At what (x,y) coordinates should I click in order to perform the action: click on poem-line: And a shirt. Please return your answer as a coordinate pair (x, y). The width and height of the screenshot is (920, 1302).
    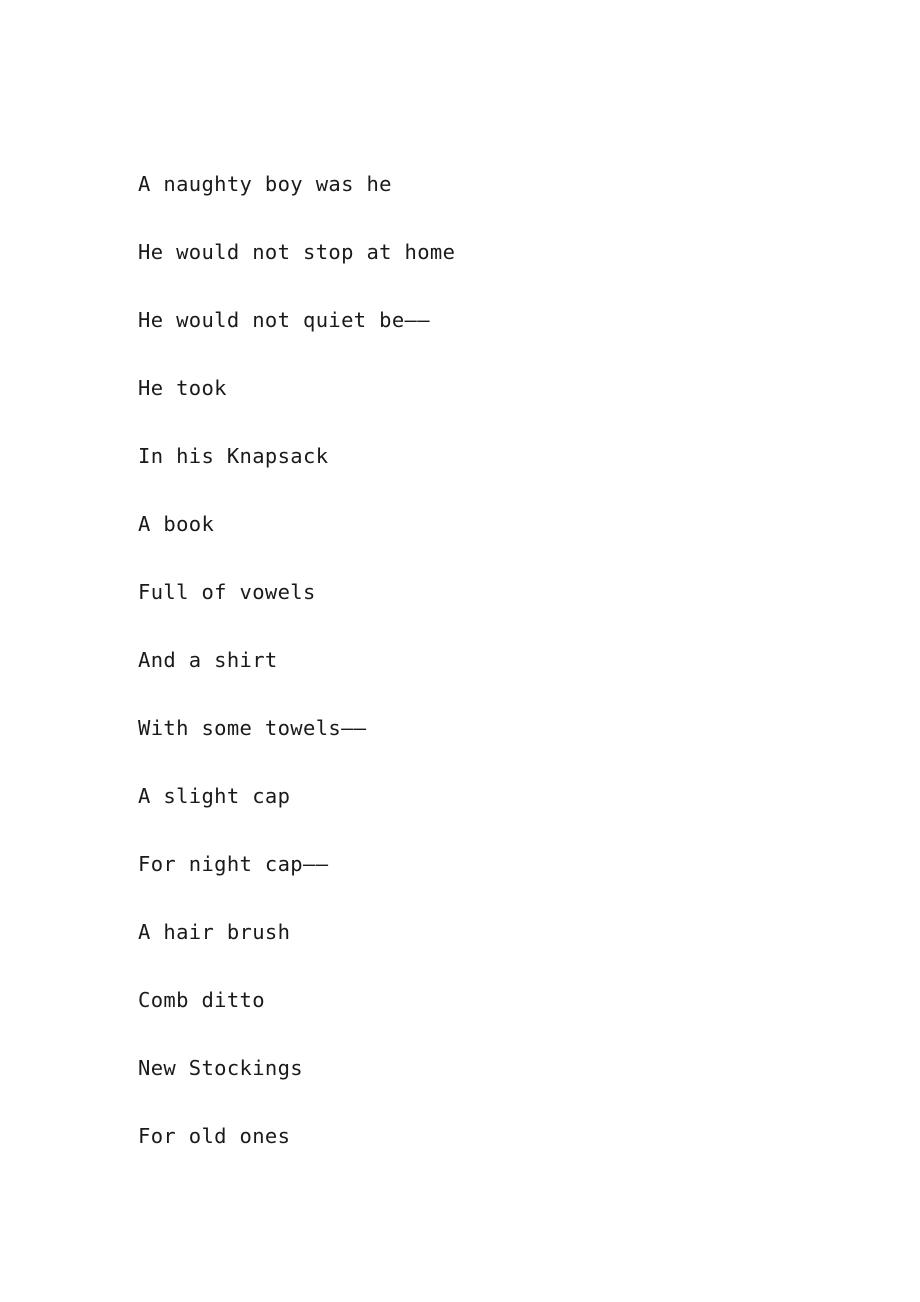
    Looking at the image, I should click on (208, 660).